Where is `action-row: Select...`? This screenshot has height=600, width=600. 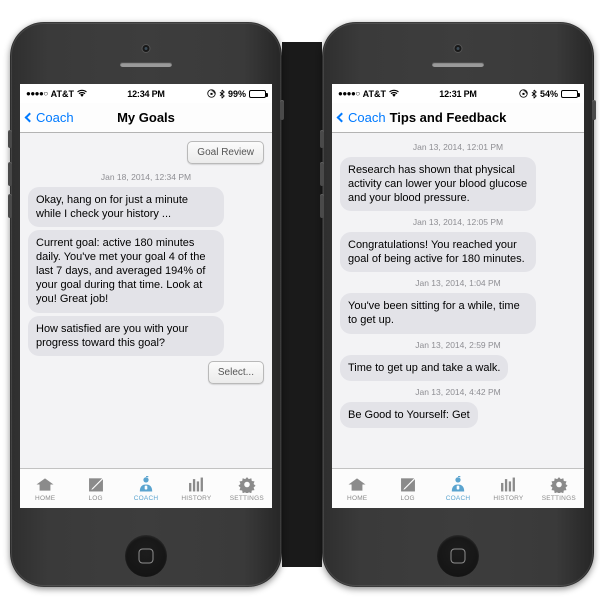
action-row: Select... is located at coordinates (146, 372).